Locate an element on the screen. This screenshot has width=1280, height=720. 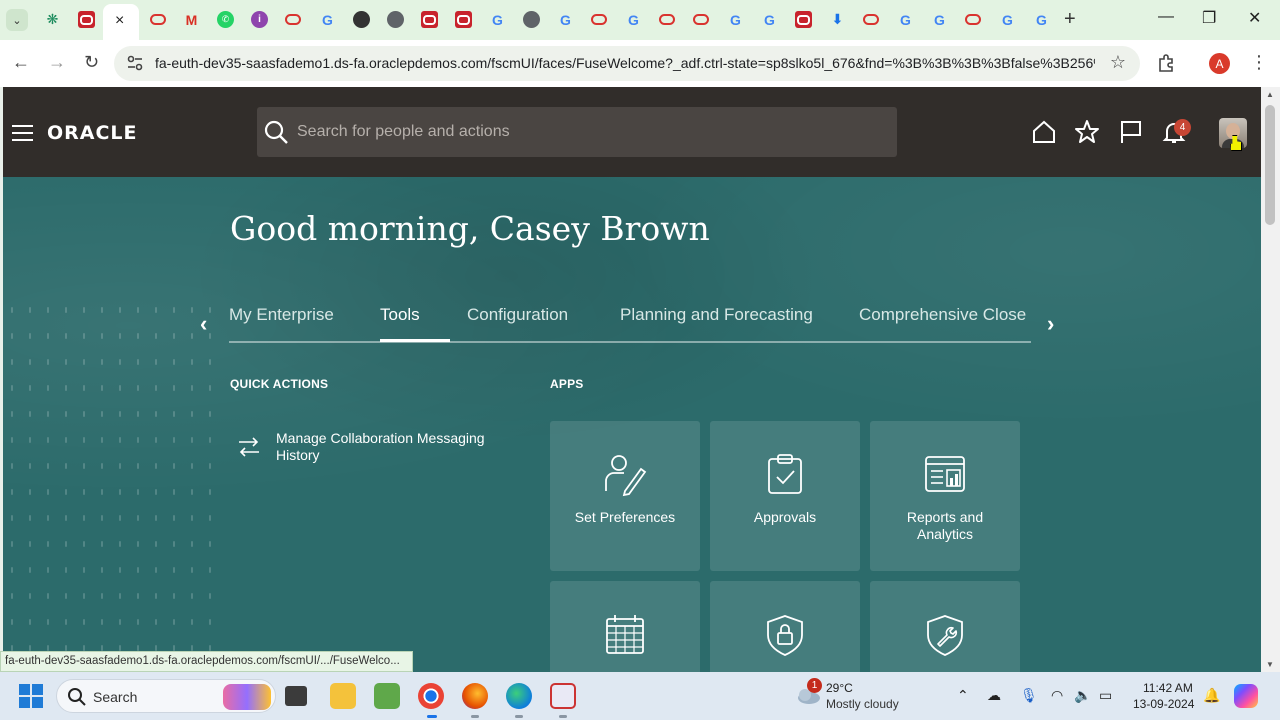
favorites-star-icon is located at coordinates (1087, 132).